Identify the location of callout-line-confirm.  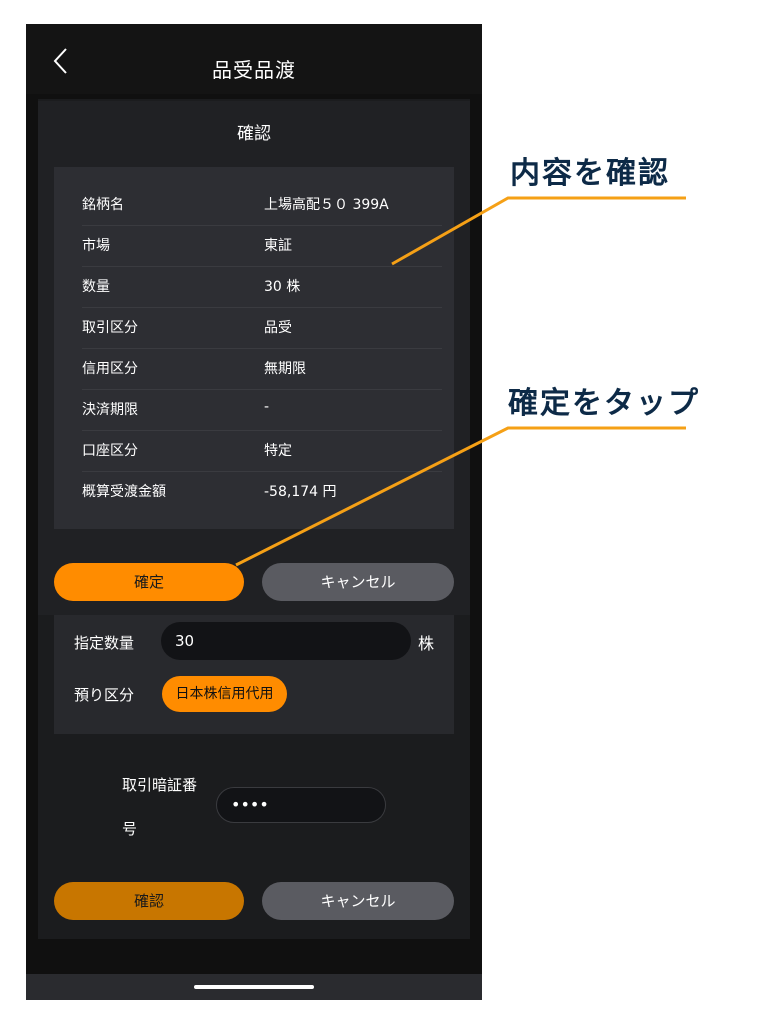
(460, 496).